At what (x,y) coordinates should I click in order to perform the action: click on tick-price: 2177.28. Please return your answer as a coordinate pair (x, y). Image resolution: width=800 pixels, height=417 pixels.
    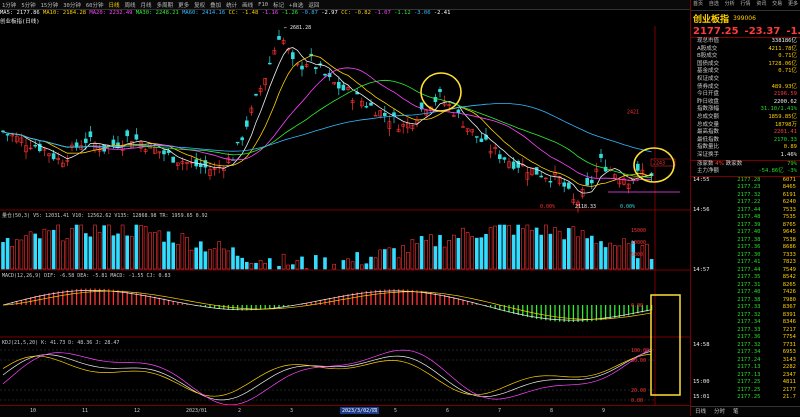
    Looking at the image, I should click on (748, 181).